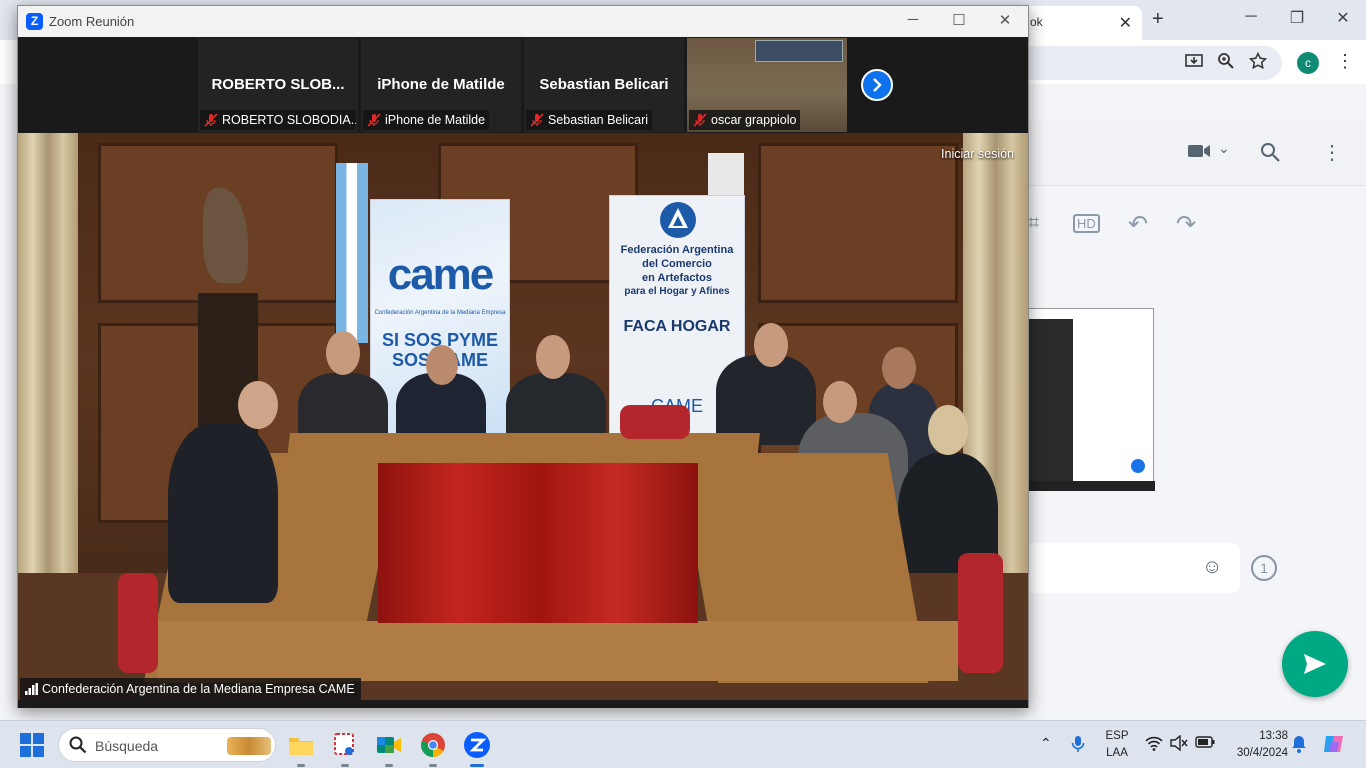  What do you see at coordinates (1117, 736) in the screenshot?
I see `input-language: ESP` at bounding box center [1117, 736].